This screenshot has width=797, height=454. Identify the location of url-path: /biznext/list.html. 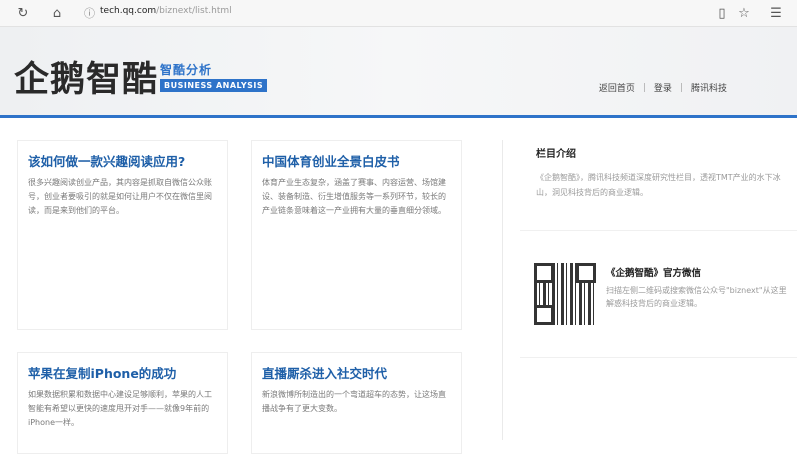
(194, 11).